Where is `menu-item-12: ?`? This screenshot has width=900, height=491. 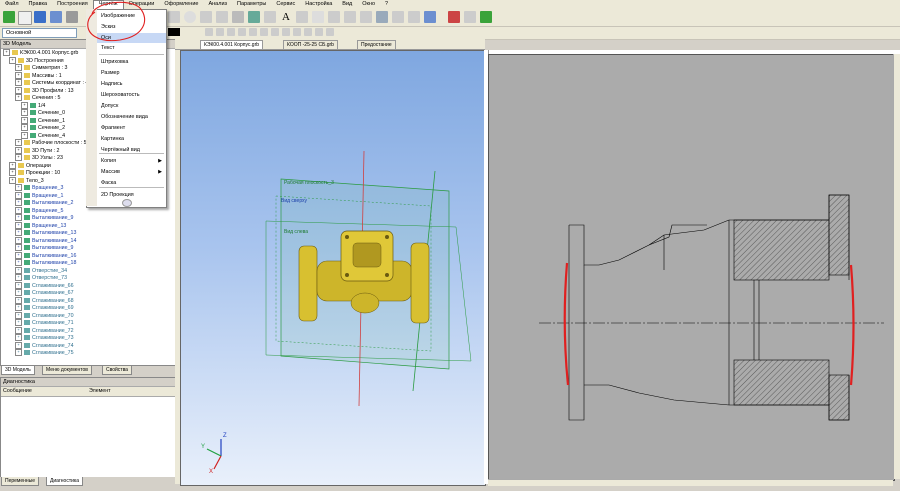
menu-item-12: ? is located at coordinates (386, 4).